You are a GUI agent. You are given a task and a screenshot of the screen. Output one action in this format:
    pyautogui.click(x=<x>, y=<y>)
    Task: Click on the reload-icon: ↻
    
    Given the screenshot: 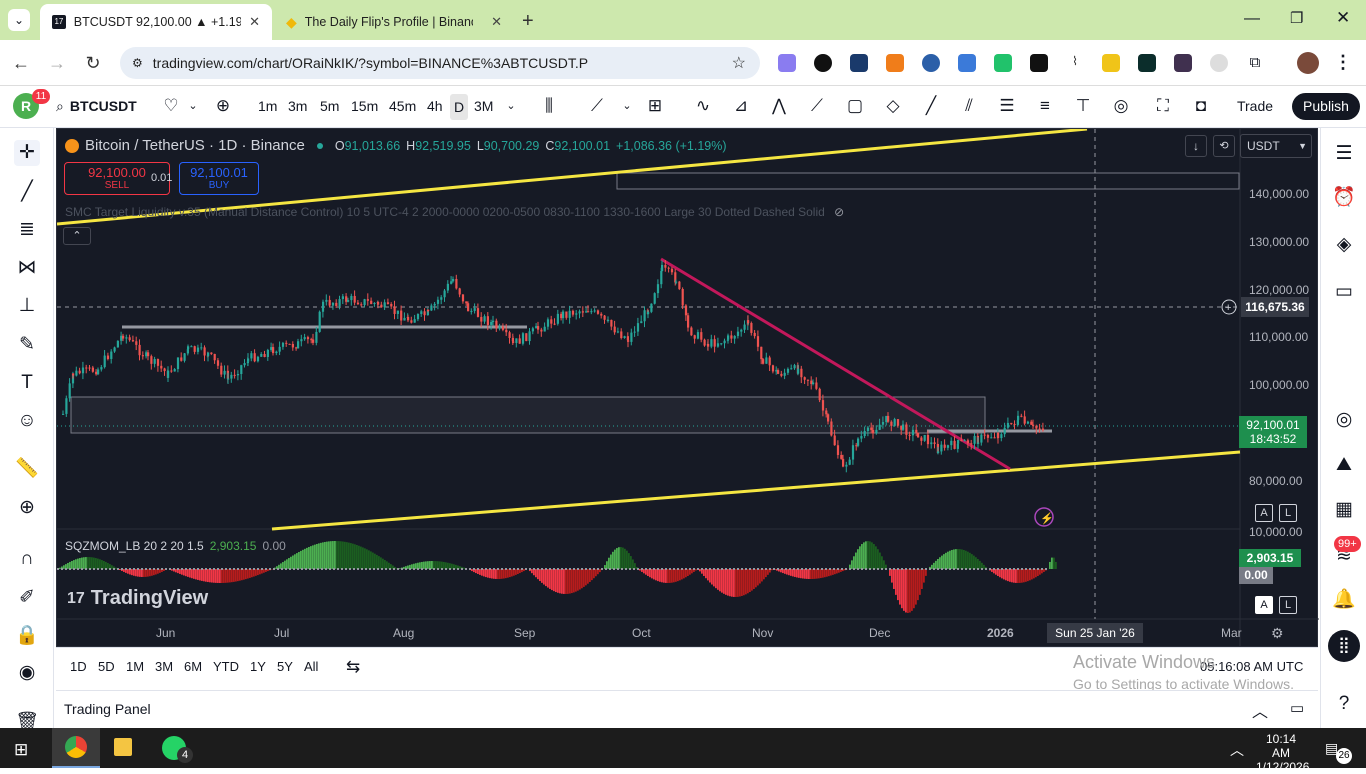 What is the action you would take?
    pyautogui.click(x=93, y=63)
    